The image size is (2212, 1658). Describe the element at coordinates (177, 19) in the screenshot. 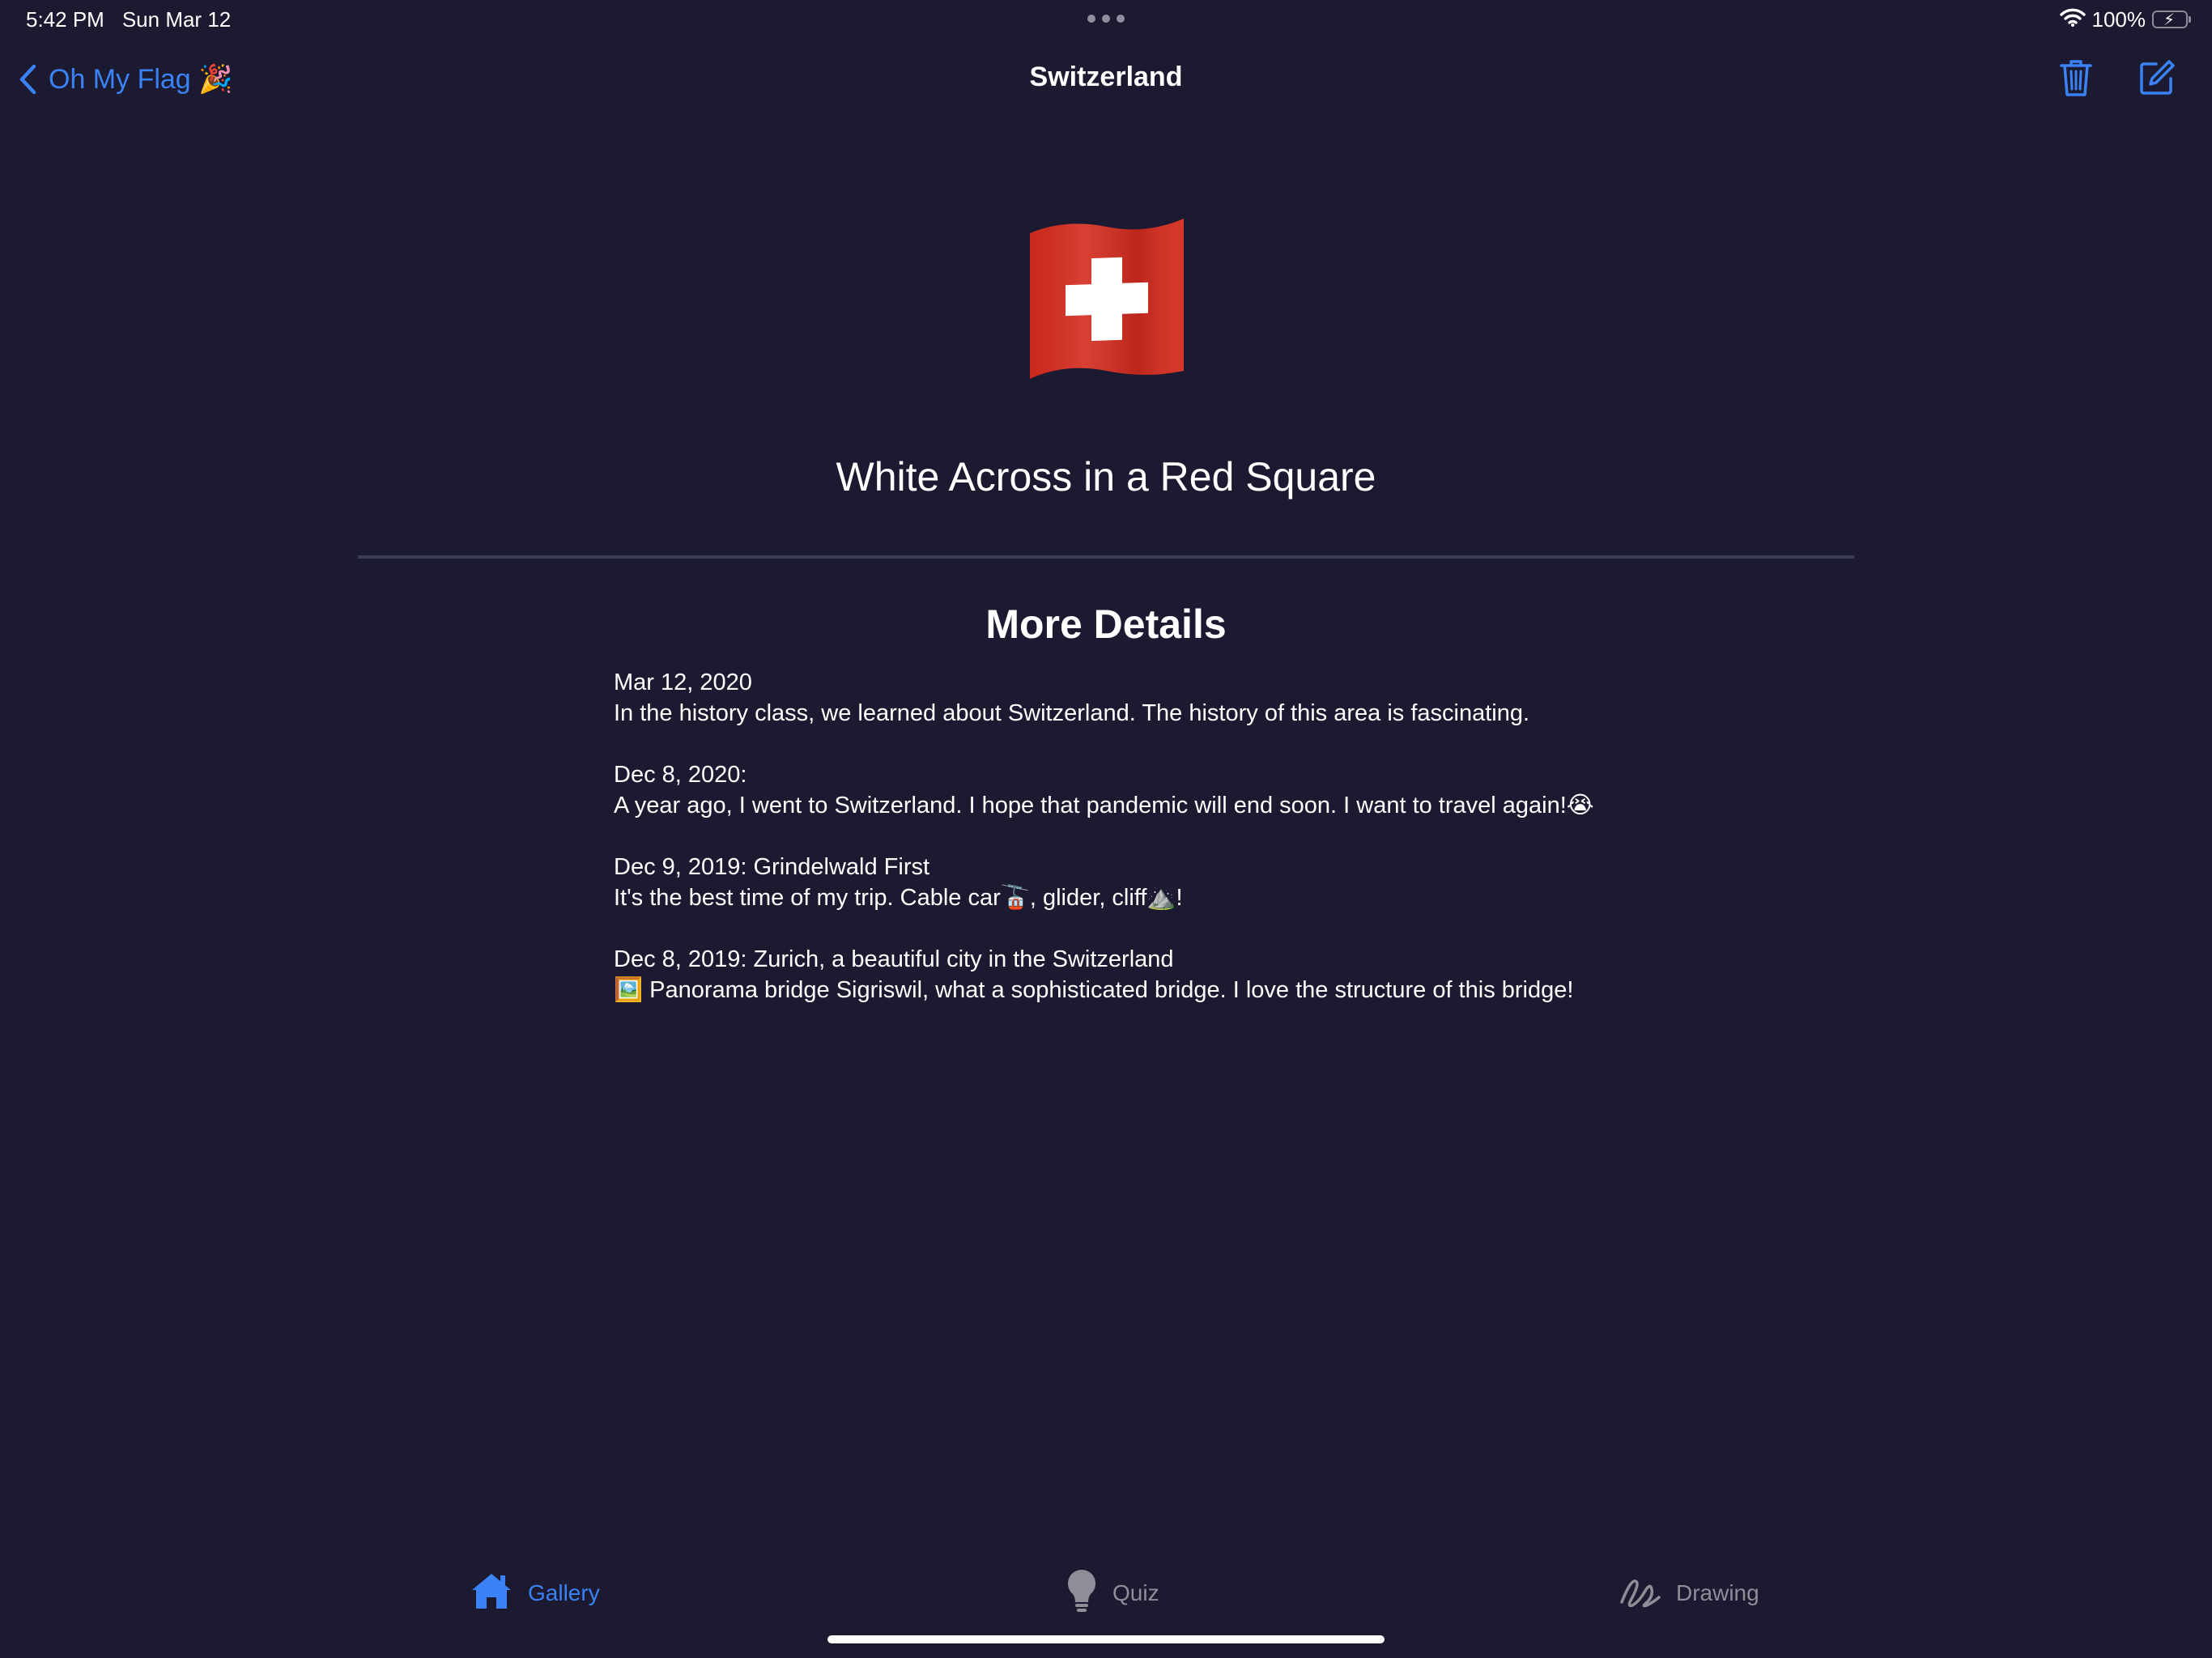

I see `status-date: Sun Mar 12` at that location.